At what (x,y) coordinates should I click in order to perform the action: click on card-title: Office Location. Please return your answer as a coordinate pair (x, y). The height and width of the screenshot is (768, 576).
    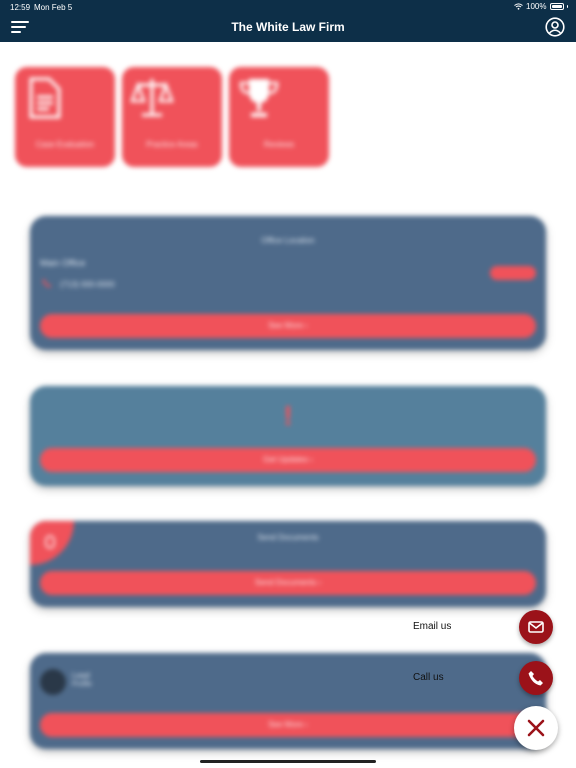
    Looking at the image, I should click on (288, 240).